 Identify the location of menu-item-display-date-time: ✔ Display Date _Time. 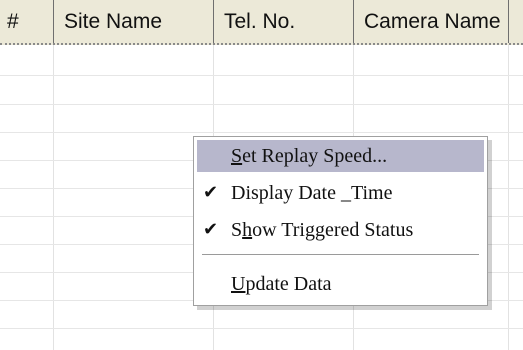
(340, 193).